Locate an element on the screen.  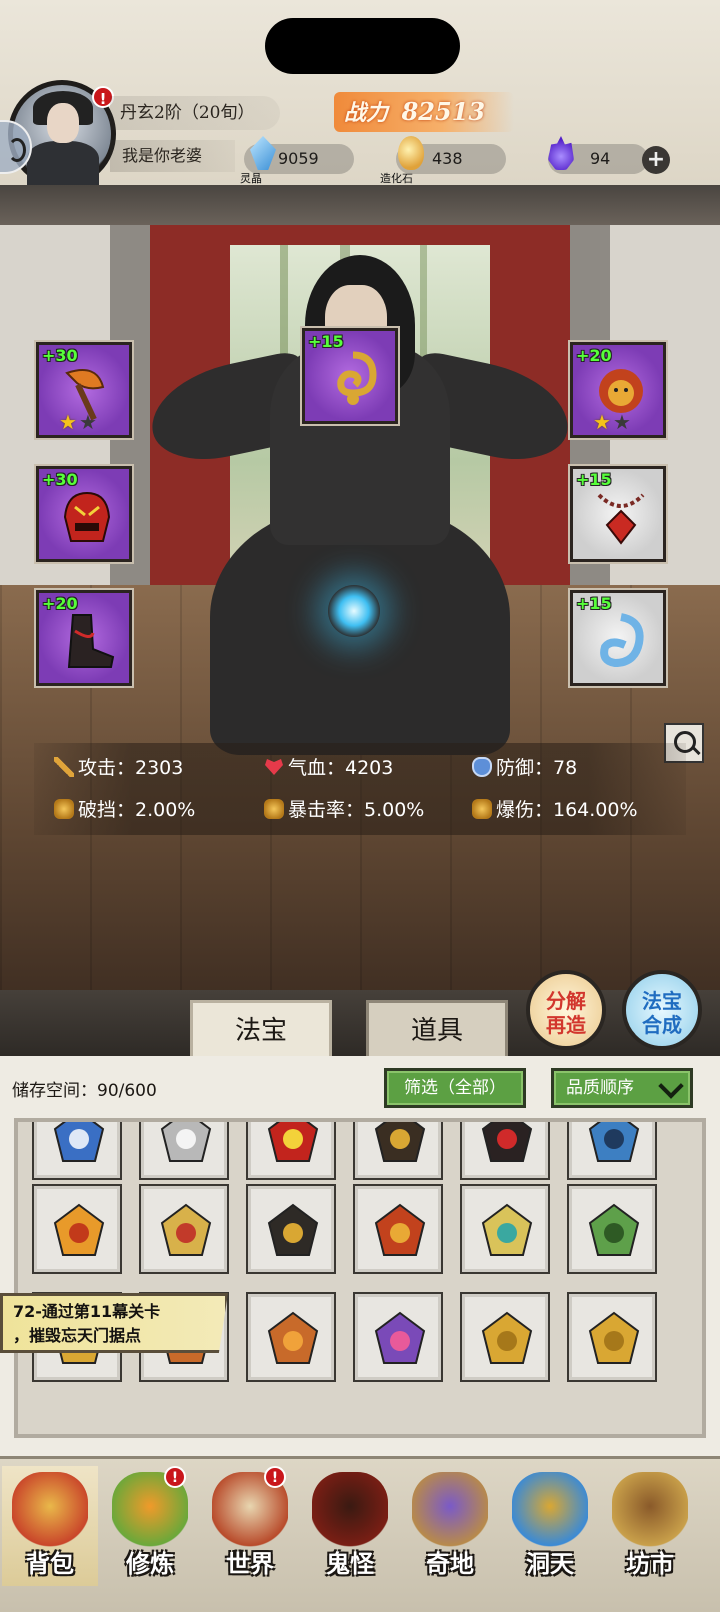
stat-crit-damage: 爆伤：164.00% is located at coordinates (555, 810).